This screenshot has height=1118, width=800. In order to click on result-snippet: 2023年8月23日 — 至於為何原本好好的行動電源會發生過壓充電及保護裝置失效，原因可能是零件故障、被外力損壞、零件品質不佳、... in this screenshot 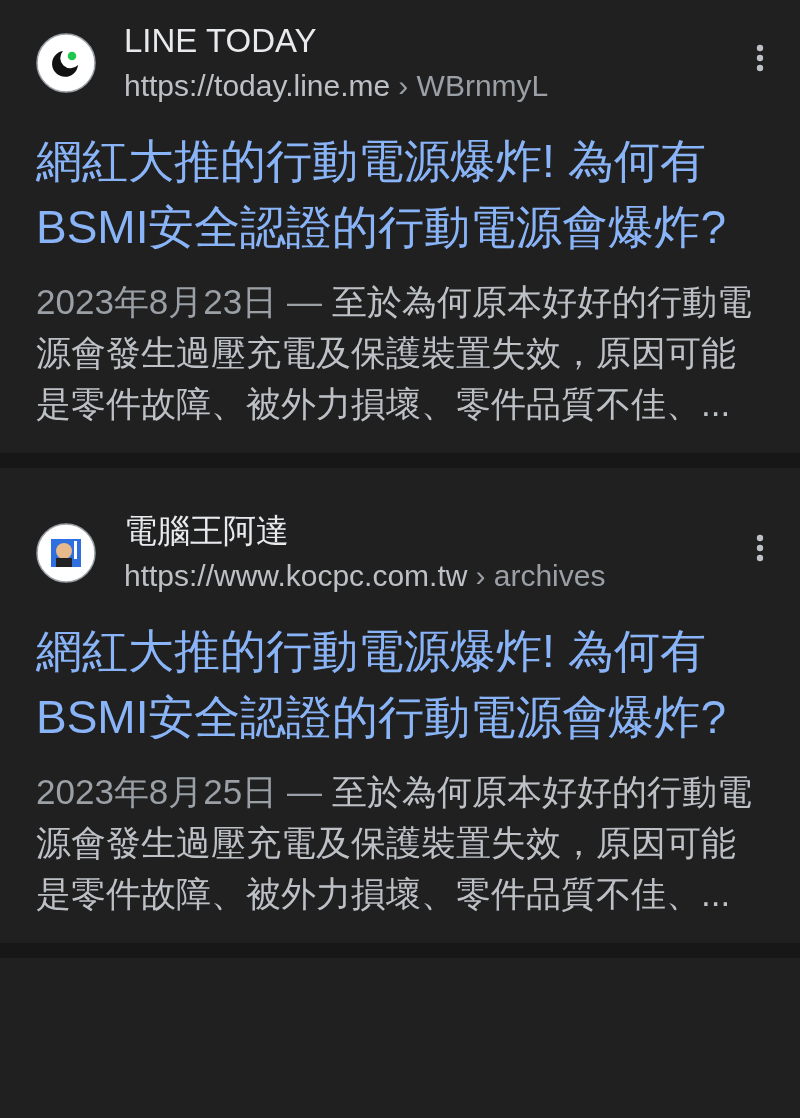, I will do `click(394, 353)`.